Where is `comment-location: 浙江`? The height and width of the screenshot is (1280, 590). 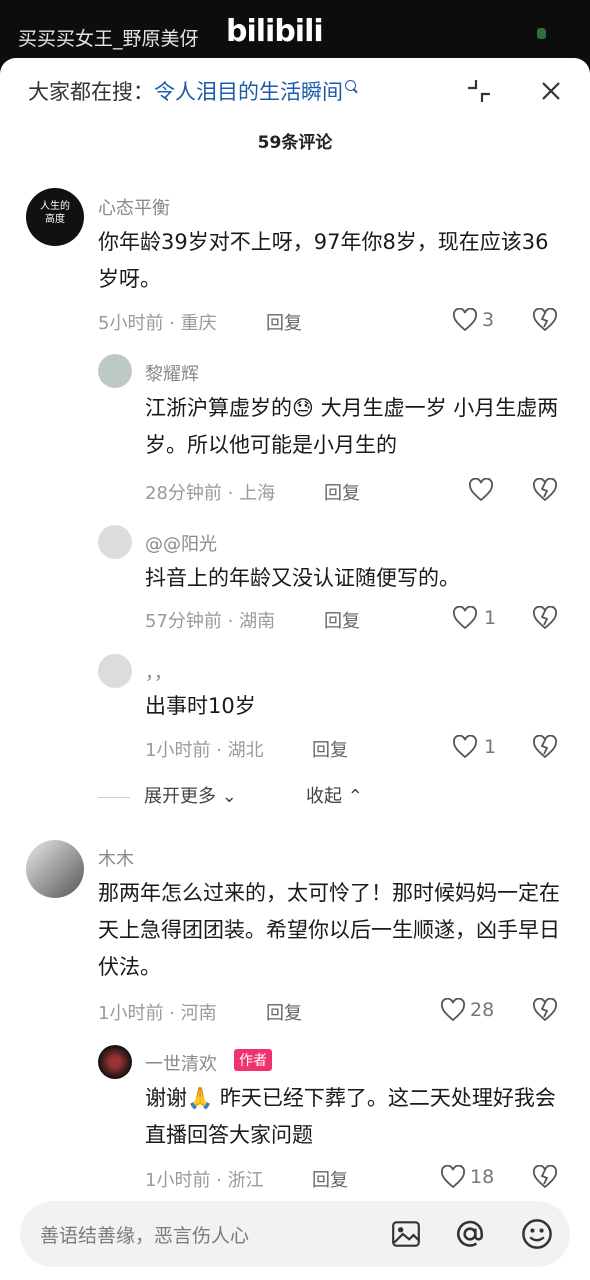
comment-location: 浙江 is located at coordinates (245, 1180).